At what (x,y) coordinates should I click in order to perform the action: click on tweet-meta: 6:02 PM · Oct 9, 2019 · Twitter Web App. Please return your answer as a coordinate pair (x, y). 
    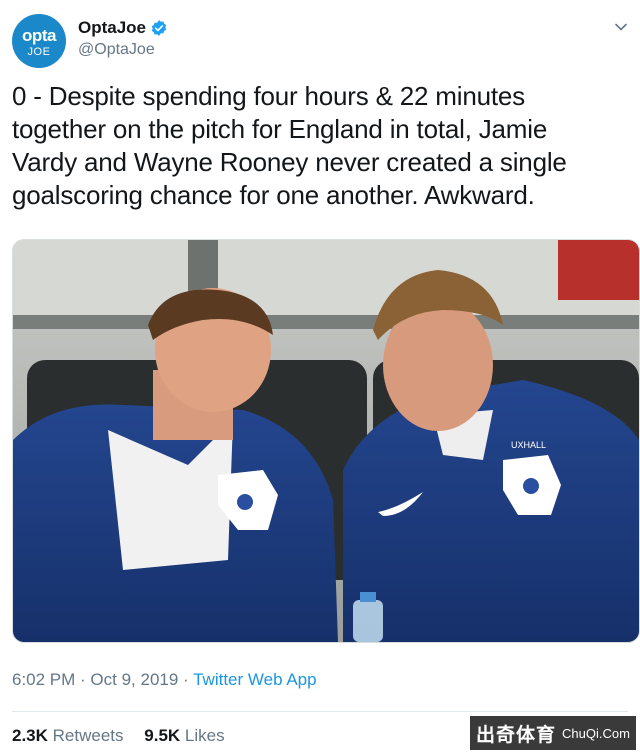
    Looking at the image, I should click on (164, 680).